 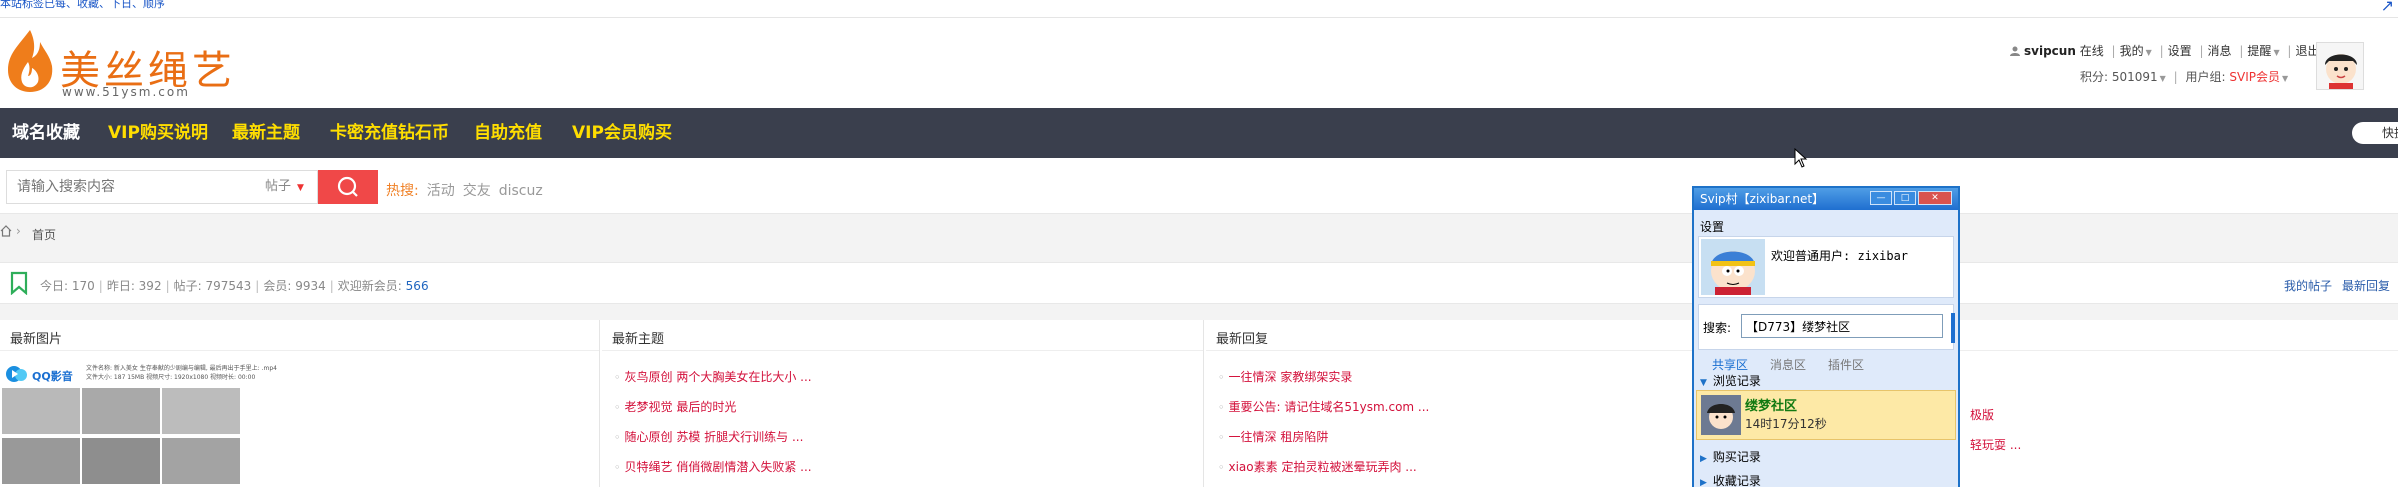 I want to click on nav-item-card-recharge: 卡密充值钻石币, so click(x=389, y=133).